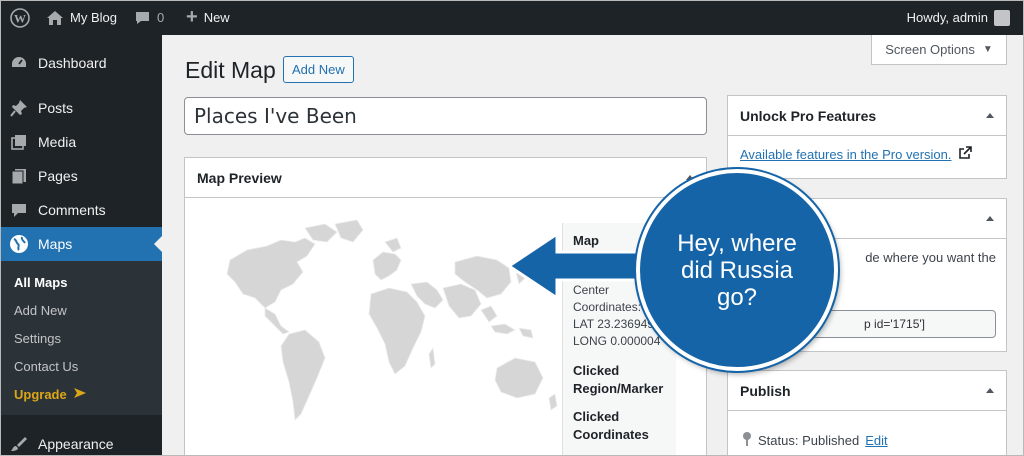  I want to click on sidebar-item-label: Maps, so click(55, 244).